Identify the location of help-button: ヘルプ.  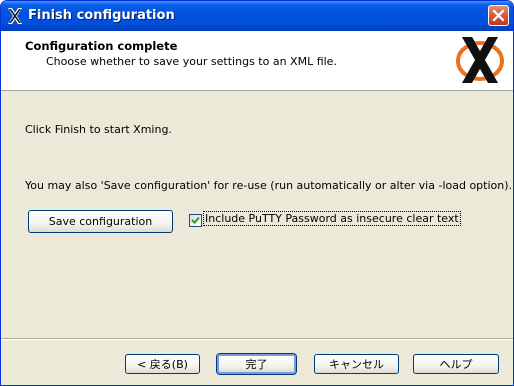
(456, 364).